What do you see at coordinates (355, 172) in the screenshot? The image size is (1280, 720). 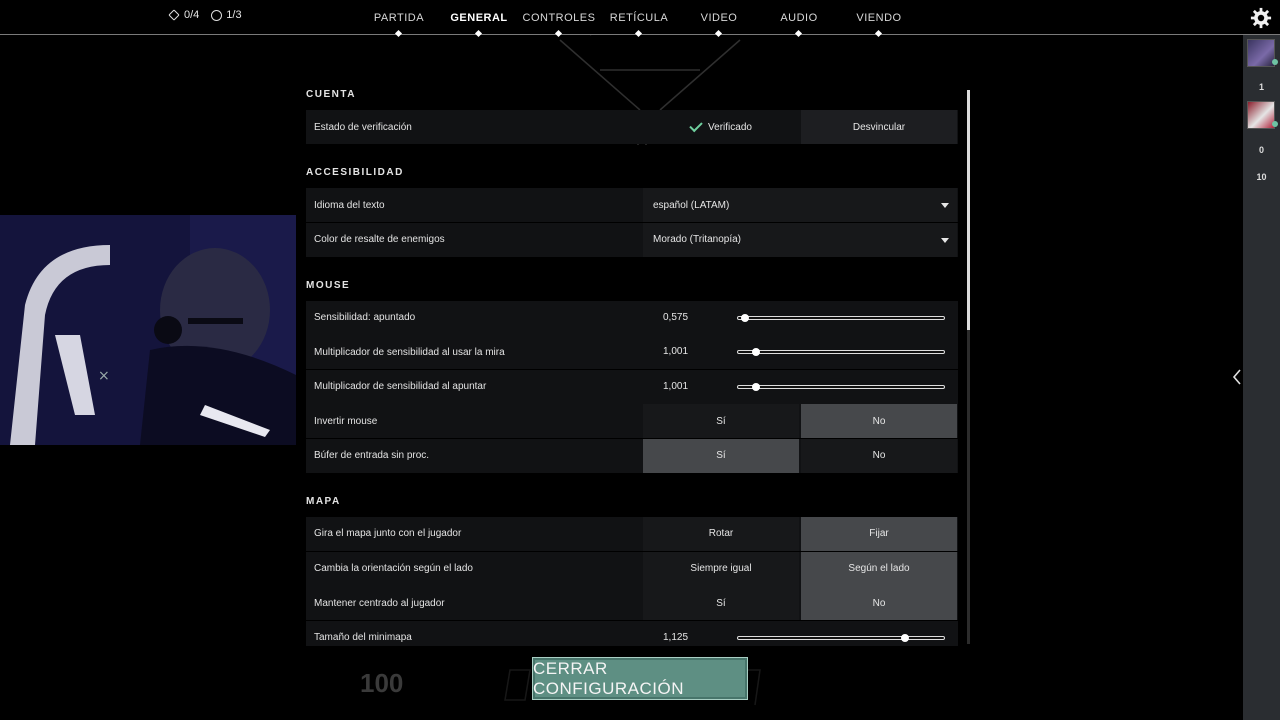 I see `section-title: ACCESIBILIDAD` at bounding box center [355, 172].